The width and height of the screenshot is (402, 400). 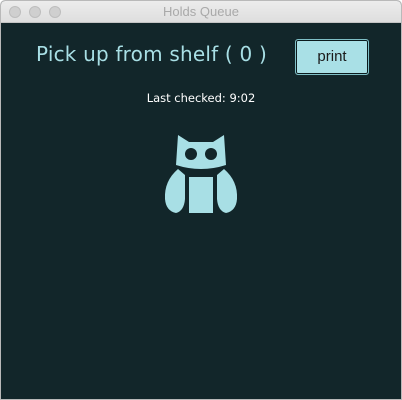 I want to click on window-title: Holds Queue, so click(x=201, y=11).